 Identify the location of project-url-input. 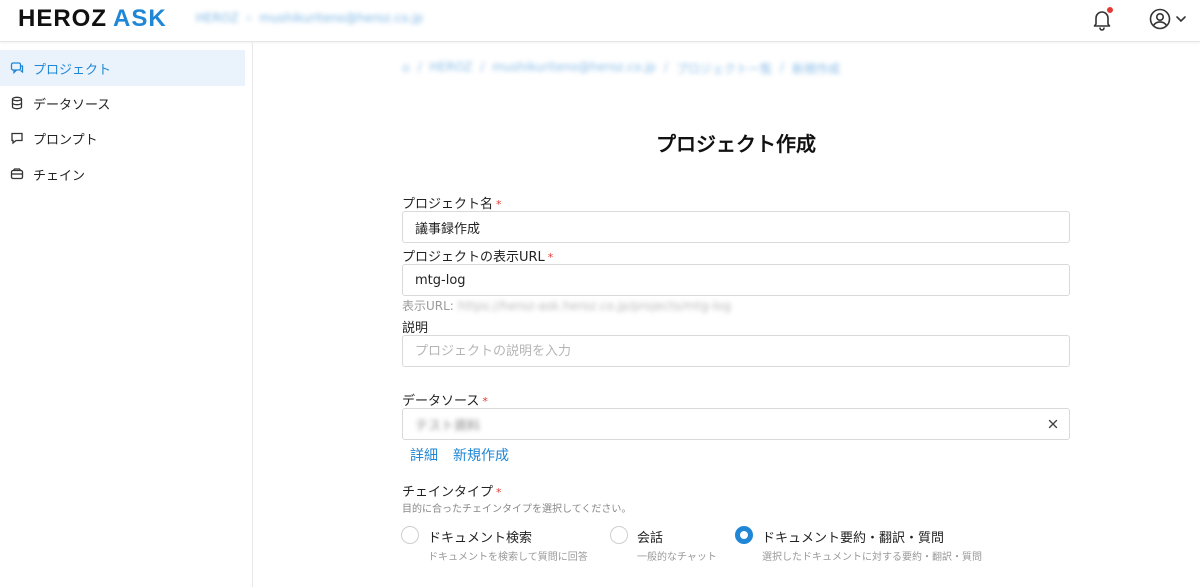
(736, 280).